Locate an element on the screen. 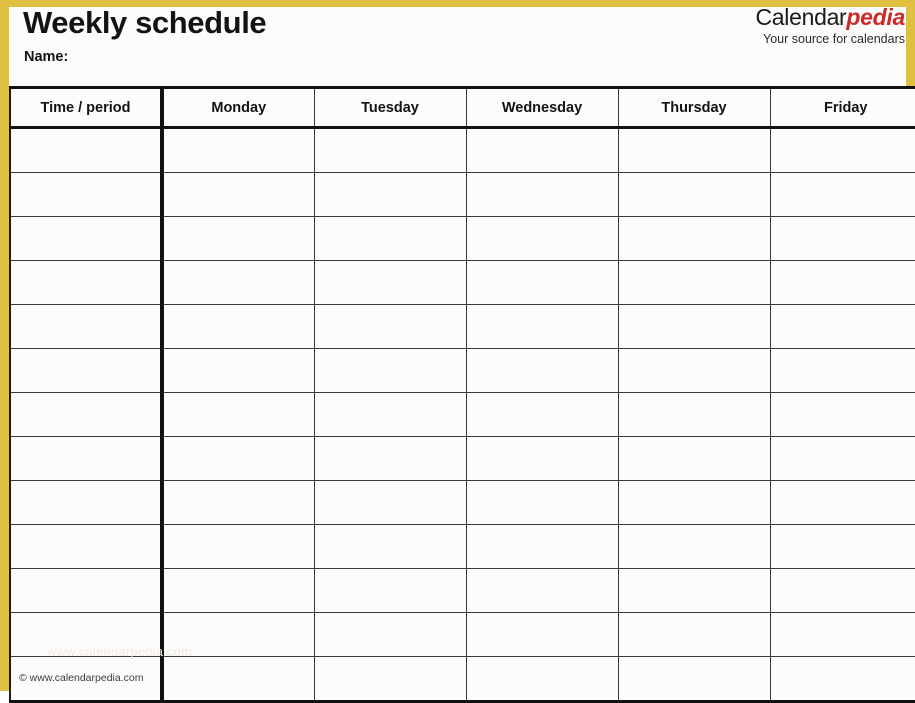 The width and height of the screenshot is (915, 703). name-field-label: Name: is located at coordinates (46, 57).